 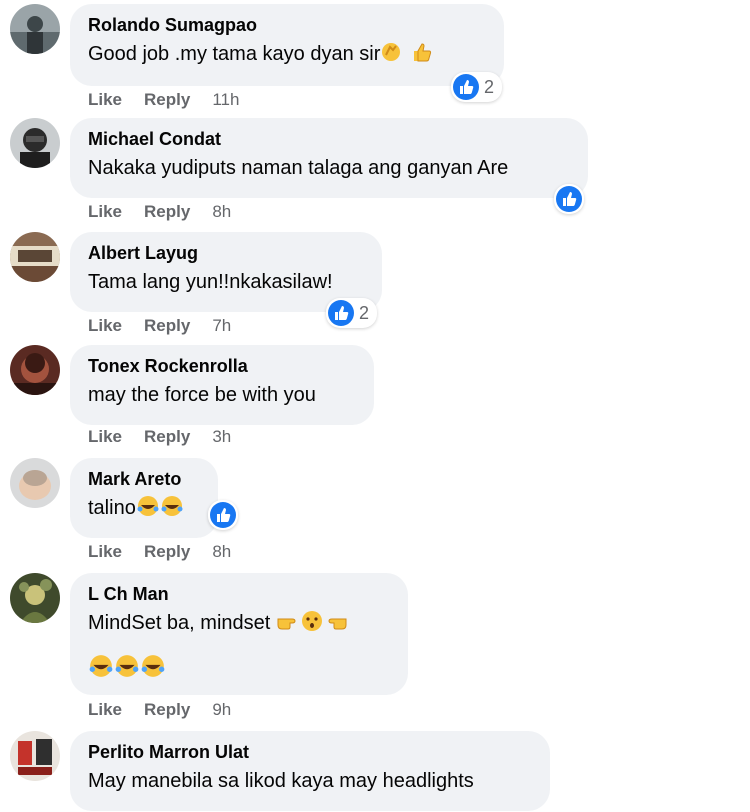 I want to click on comment-timestamp: 3h, so click(x=221, y=437).